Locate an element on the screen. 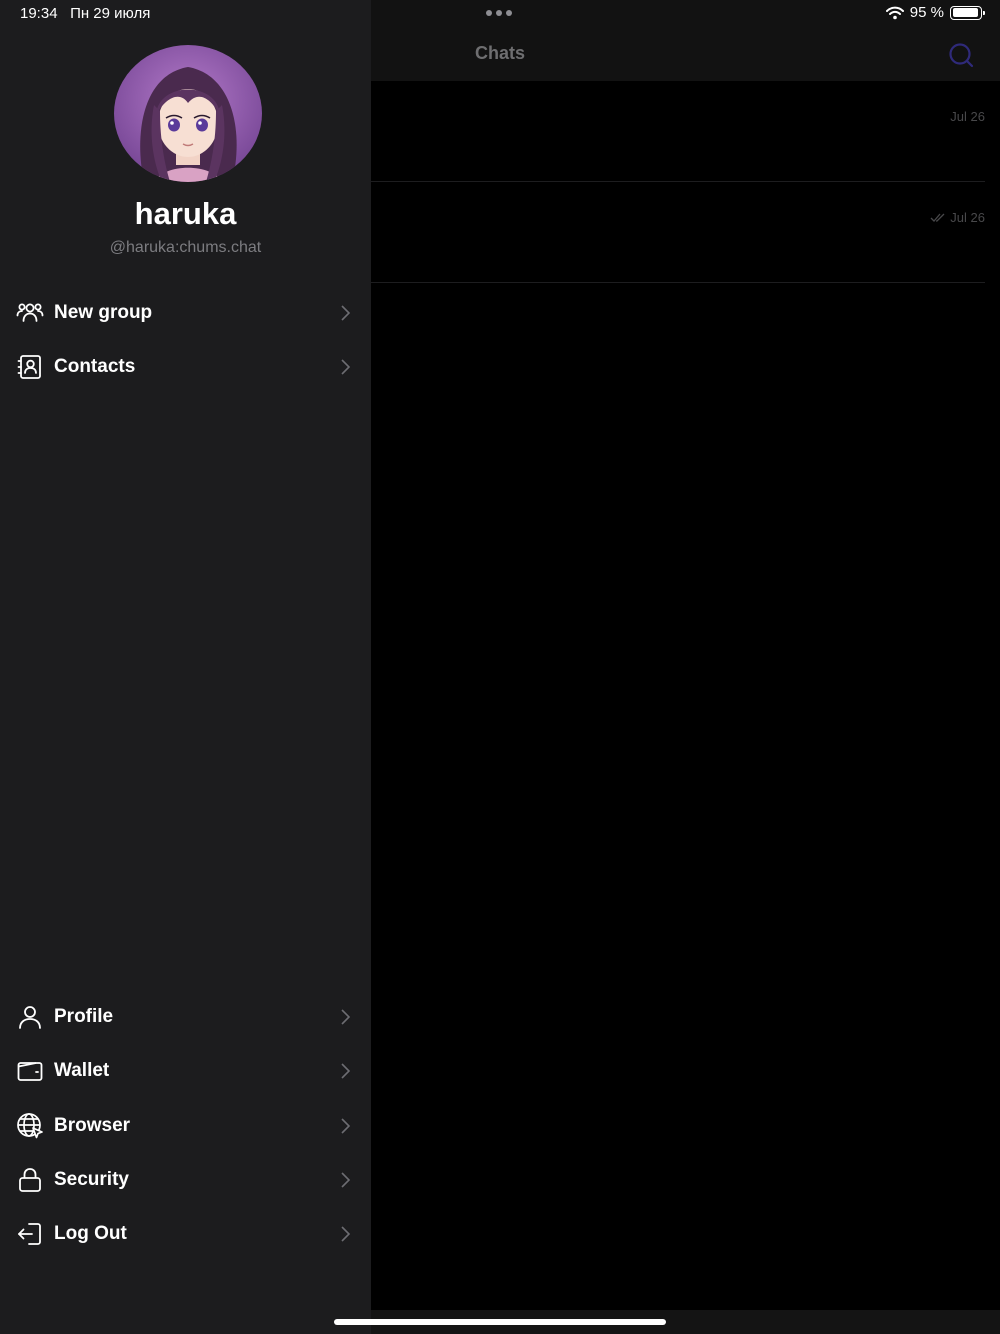 This screenshot has height=1334, width=1000. wallet-icon is located at coordinates (29, 1071).